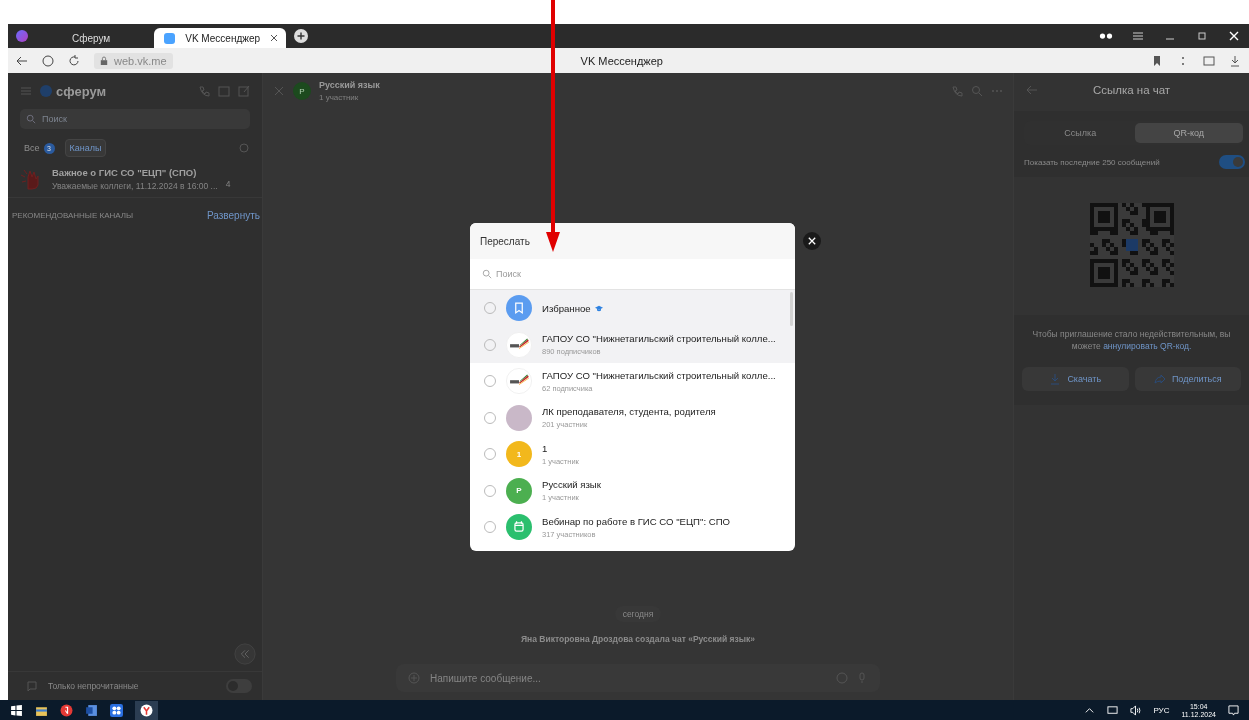 This screenshot has height=720, width=1249. Describe the element at coordinates (1131, 90) in the screenshot. I see `panel-title: Ссылка на чат` at that location.